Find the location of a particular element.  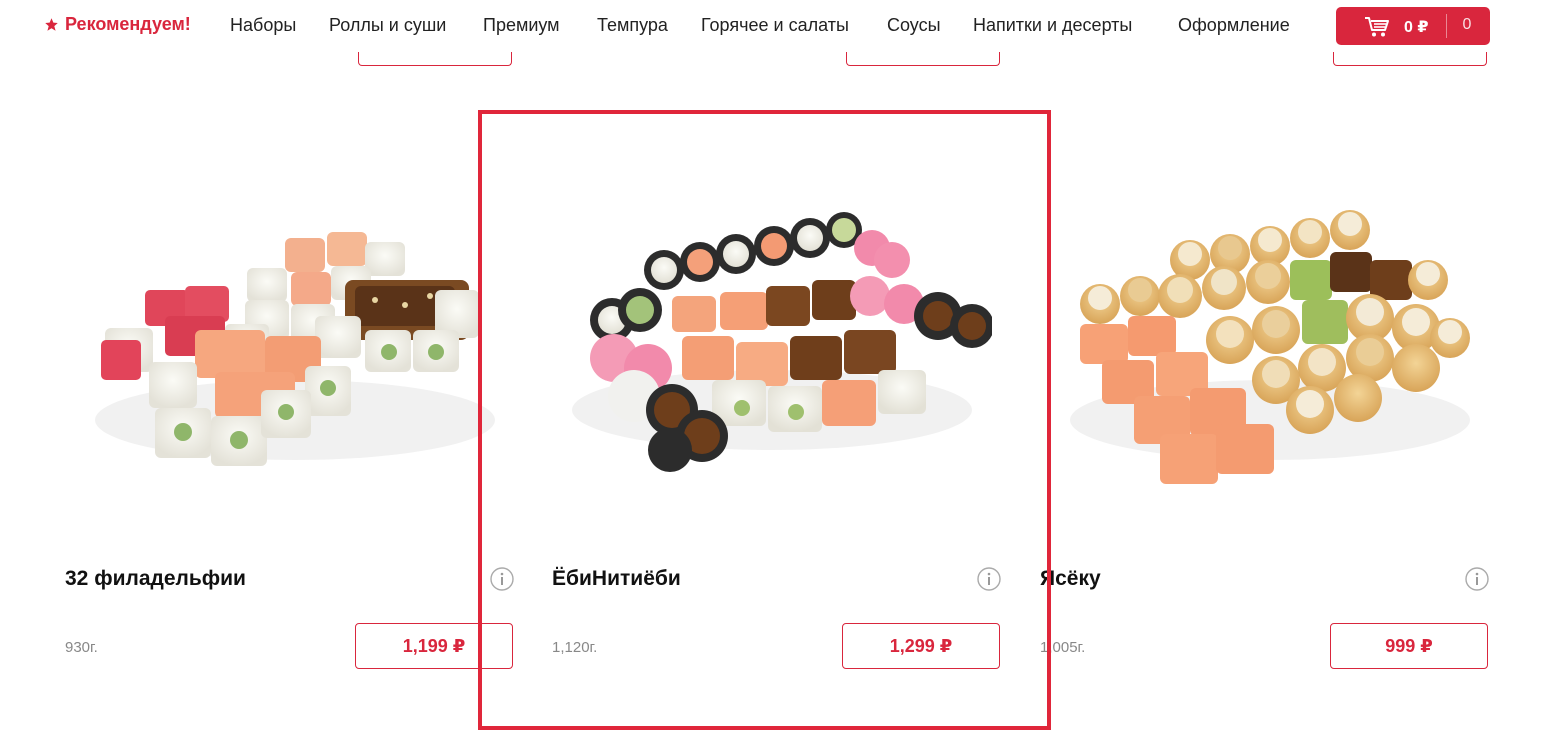

cart-sum: 0 ₽ is located at coordinates (1416, 27).